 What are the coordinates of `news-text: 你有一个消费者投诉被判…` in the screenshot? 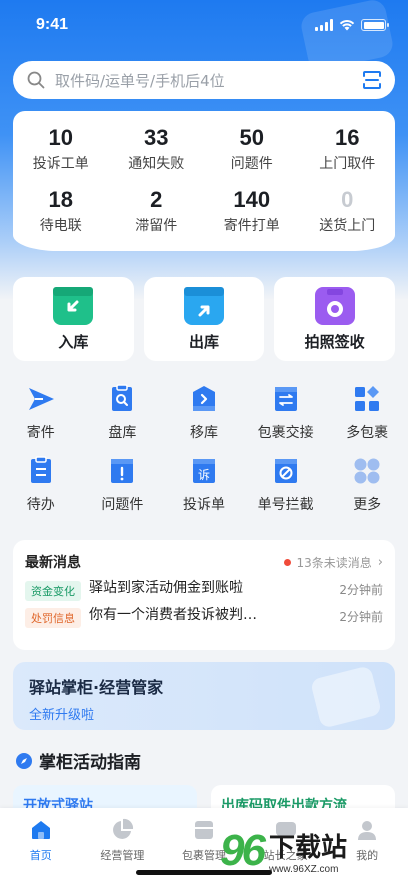 It's located at (173, 615).